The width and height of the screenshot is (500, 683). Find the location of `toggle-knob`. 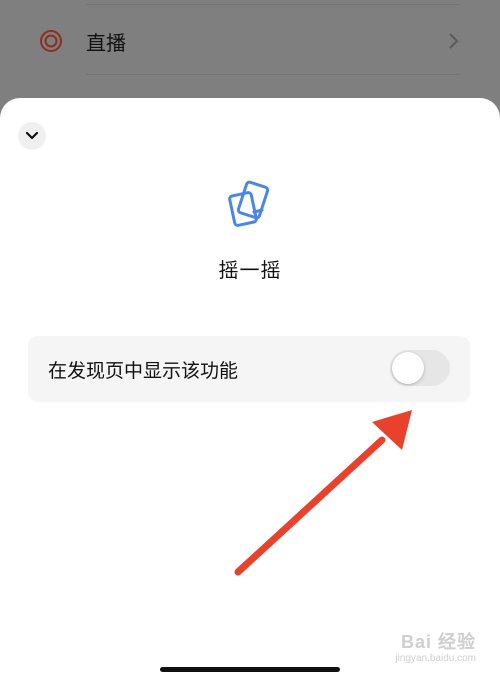

toggle-knob is located at coordinates (408, 368).